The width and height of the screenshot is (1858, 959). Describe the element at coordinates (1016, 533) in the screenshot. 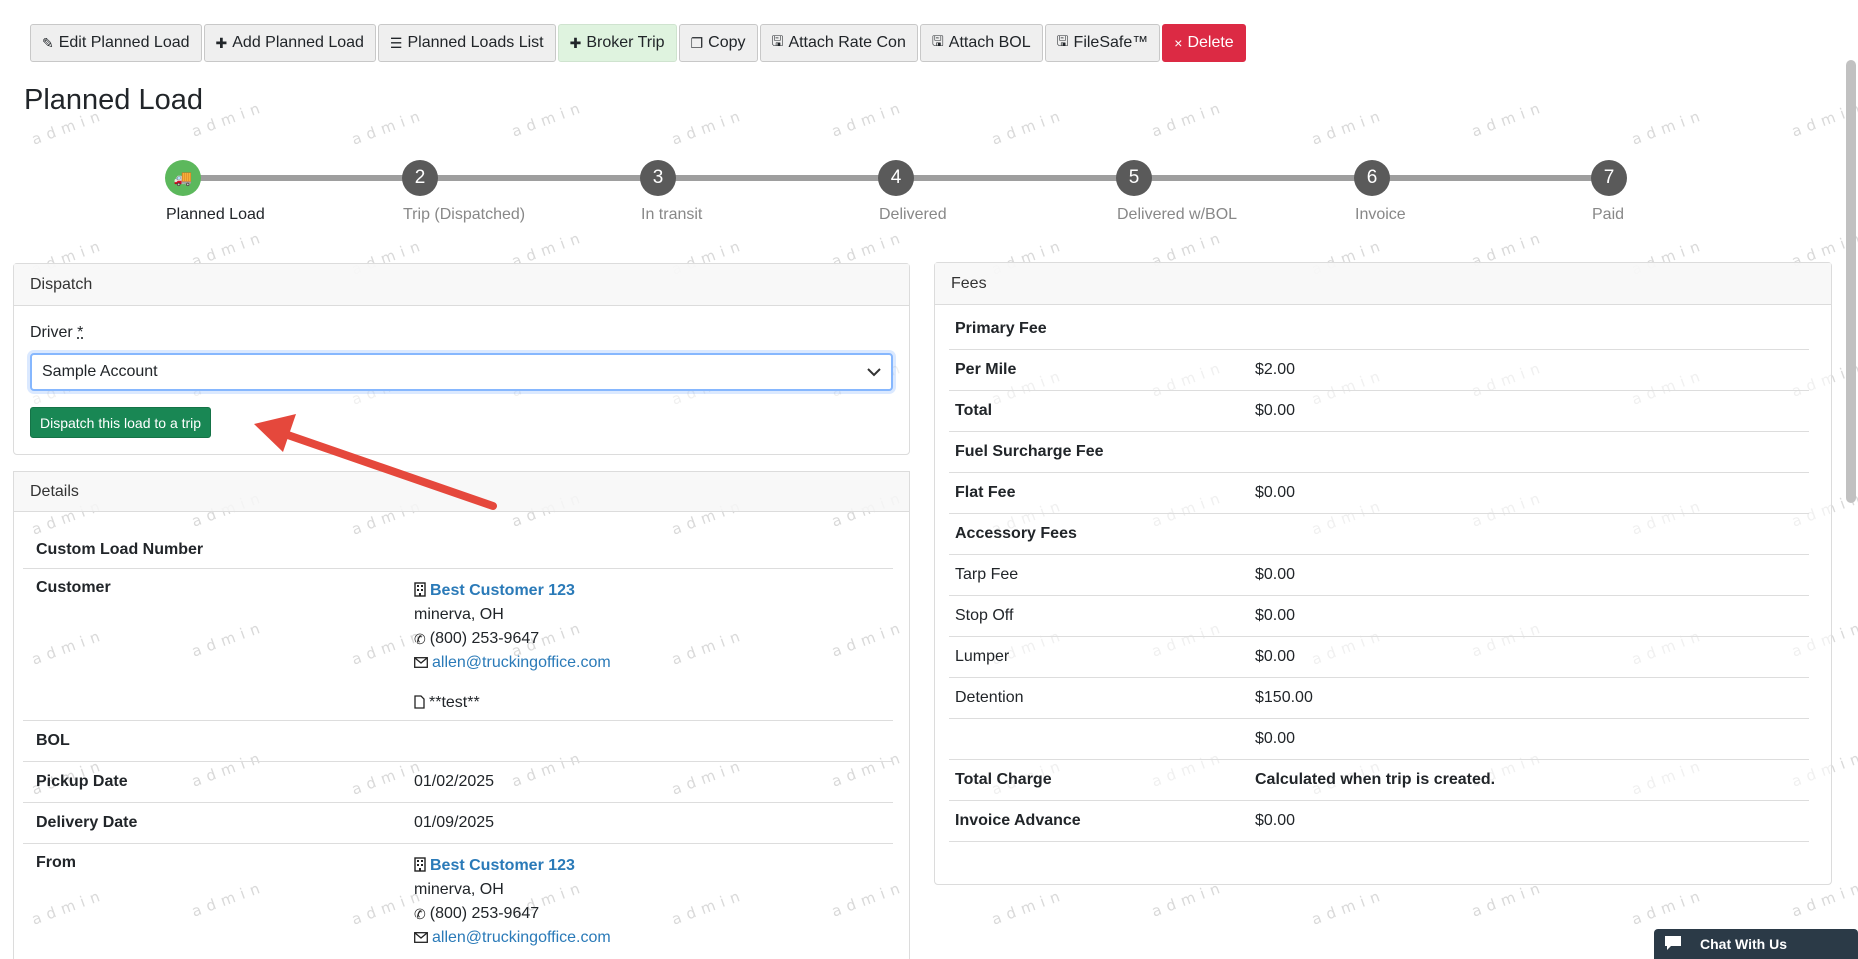

I see `fee-label: Accessory Fees` at that location.